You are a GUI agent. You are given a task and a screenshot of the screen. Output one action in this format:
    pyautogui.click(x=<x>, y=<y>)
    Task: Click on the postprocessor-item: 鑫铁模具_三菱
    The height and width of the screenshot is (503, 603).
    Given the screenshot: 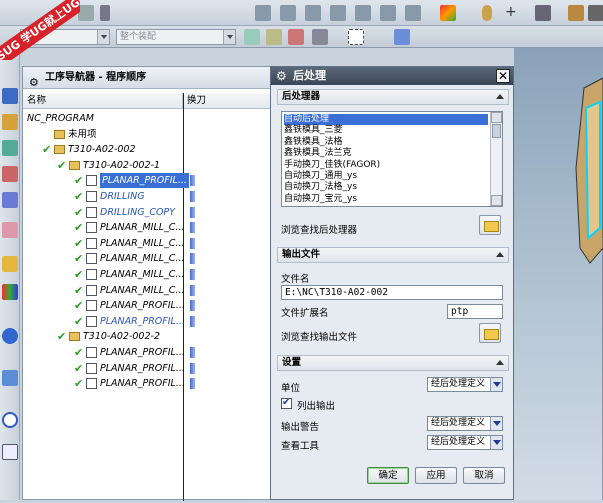 What is the action you would take?
    pyautogui.click(x=313, y=130)
    